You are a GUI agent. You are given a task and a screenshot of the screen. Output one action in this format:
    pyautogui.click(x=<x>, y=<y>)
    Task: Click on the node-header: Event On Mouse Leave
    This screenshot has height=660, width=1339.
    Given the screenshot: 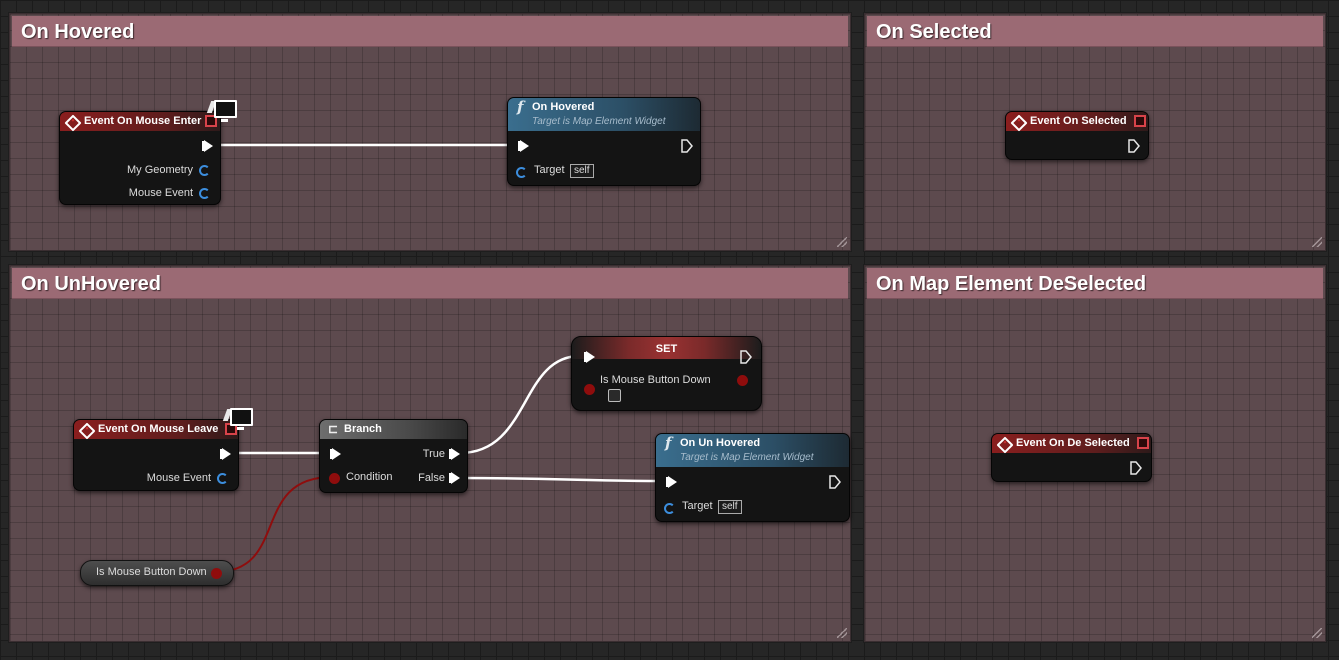 What is the action you would take?
    pyautogui.click(x=156, y=430)
    